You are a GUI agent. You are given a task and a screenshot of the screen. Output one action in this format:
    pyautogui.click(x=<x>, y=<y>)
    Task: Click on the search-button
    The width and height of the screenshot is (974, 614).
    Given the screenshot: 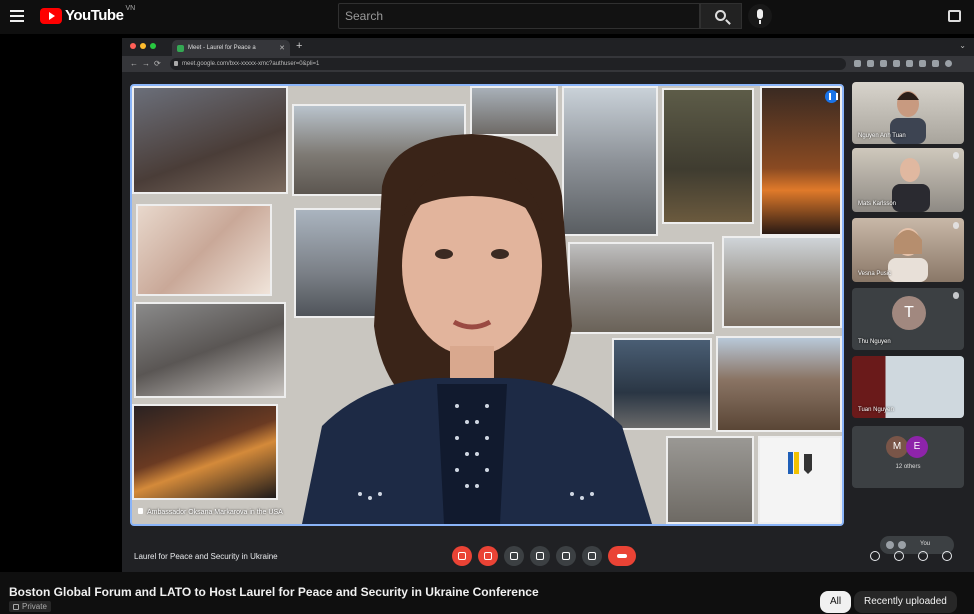 What is the action you would take?
    pyautogui.click(x=721, y=16)
    